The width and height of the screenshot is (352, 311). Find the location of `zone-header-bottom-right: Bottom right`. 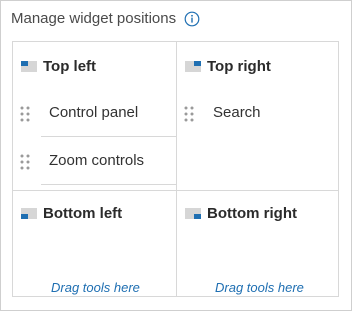

zone-header-bottom-right: Bottom right is located at coordinates (241, 213).